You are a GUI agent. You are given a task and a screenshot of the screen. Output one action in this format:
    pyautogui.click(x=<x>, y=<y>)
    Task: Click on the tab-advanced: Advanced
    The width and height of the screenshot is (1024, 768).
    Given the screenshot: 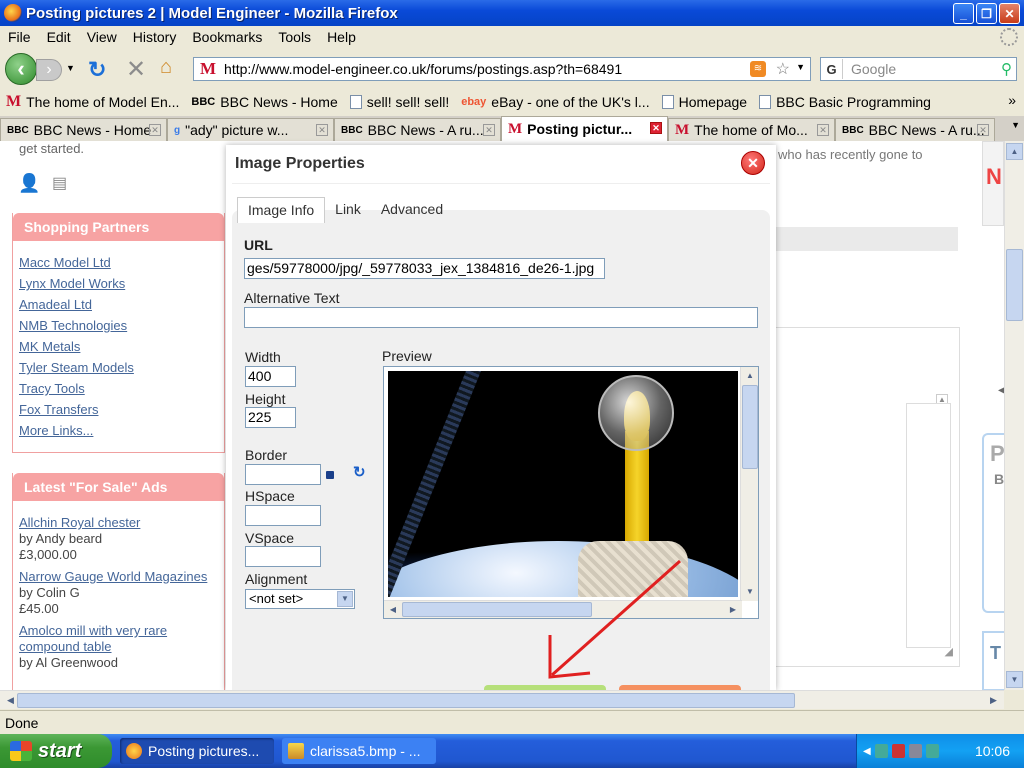 What is the action you would take?
    pyautogui.click(x=412, y=210)
    